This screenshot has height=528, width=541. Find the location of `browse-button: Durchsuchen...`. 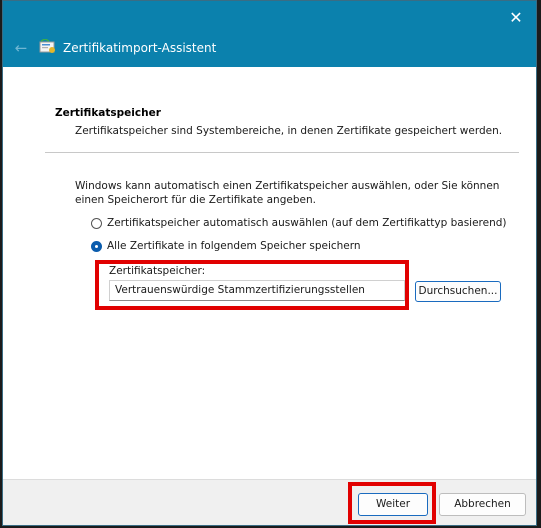

browse-button: Durchsuchen... is located at coordinates (458, 291).